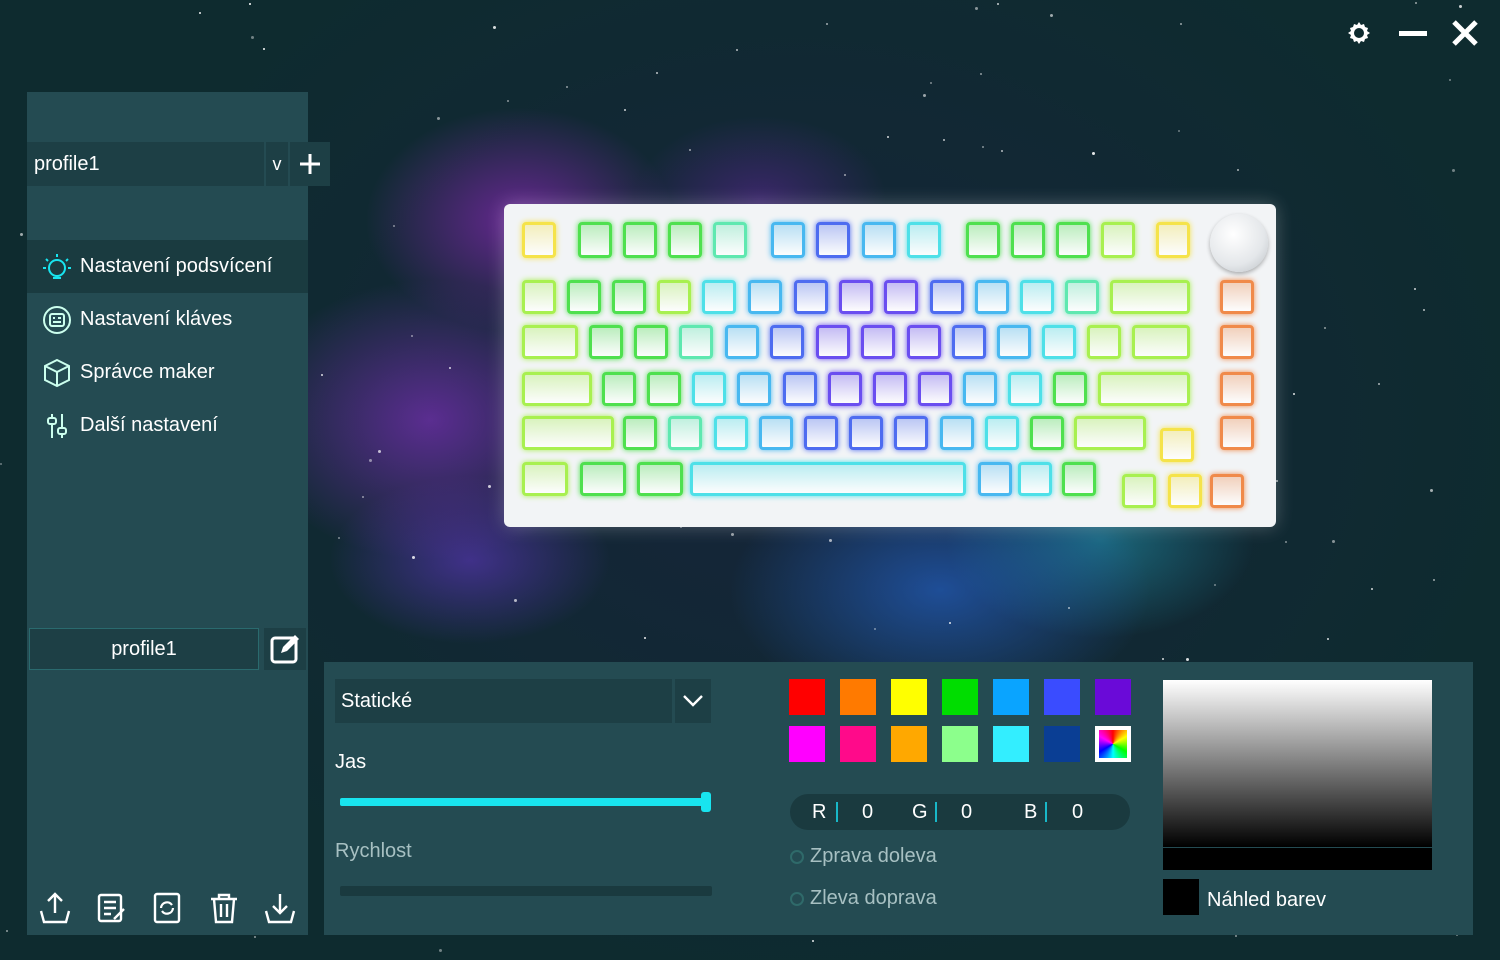 Image resolution: width=1500 pixels, height=960 pixels. I want to click on nav-item-macros: Správce maker, so click(167, 372).